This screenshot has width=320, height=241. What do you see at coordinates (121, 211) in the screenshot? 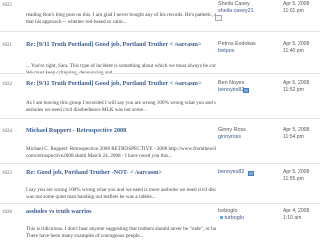
I see `message-title-link: assholes vs truth warrios` at bounding box center [121, 211].